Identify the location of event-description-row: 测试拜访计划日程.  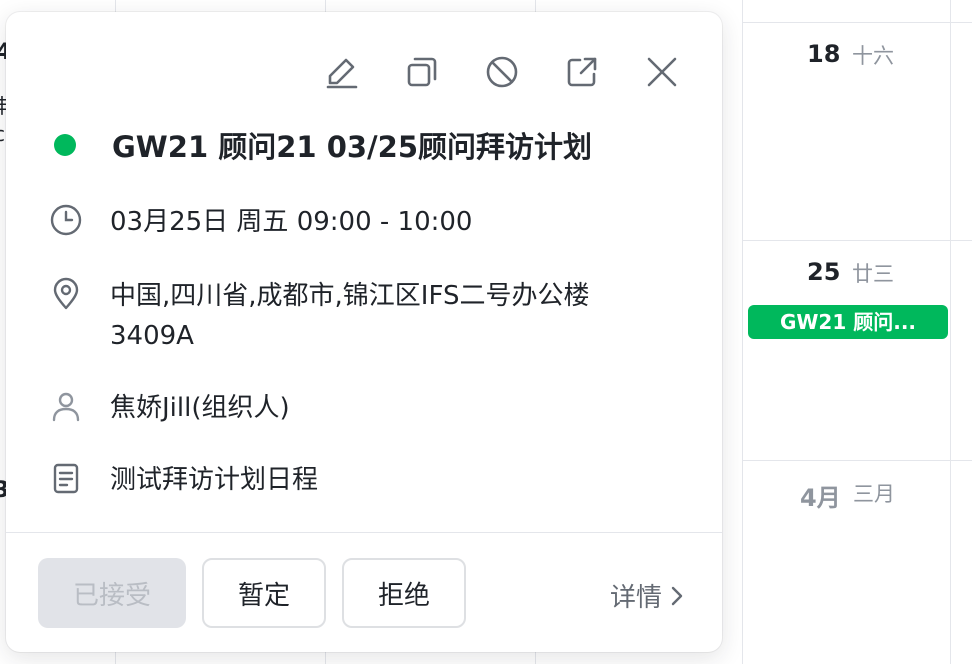
(183, 480).